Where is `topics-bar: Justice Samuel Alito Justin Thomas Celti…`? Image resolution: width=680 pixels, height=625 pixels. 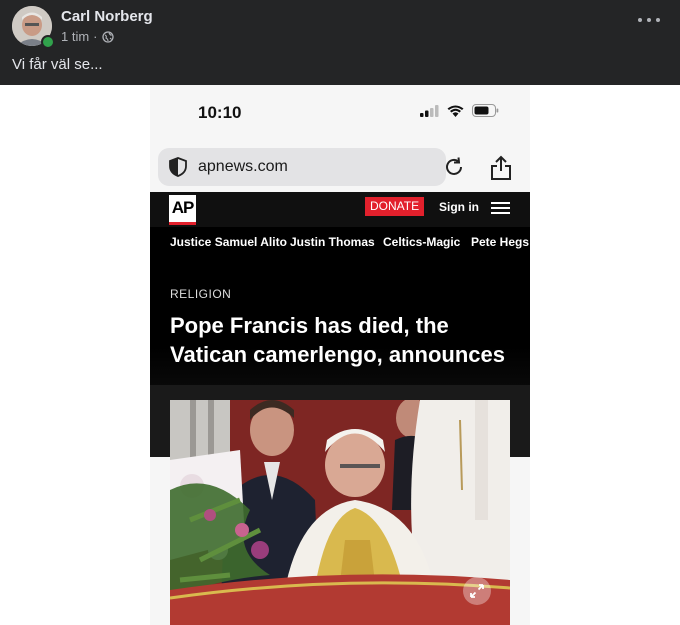 topics-bar: Justice Samuel Alito Justin Thomas Celti… is located at coordinates (340, 242).